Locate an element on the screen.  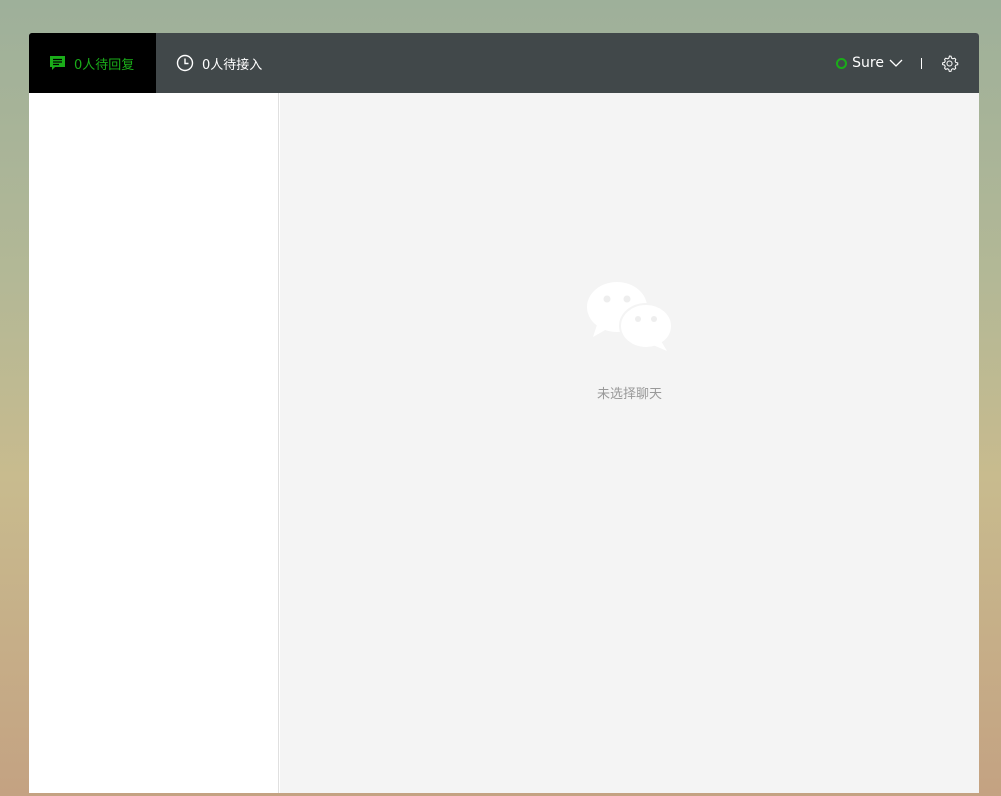
tab-pending-reply: 0人待回复 is located at coordinates (92, 63).